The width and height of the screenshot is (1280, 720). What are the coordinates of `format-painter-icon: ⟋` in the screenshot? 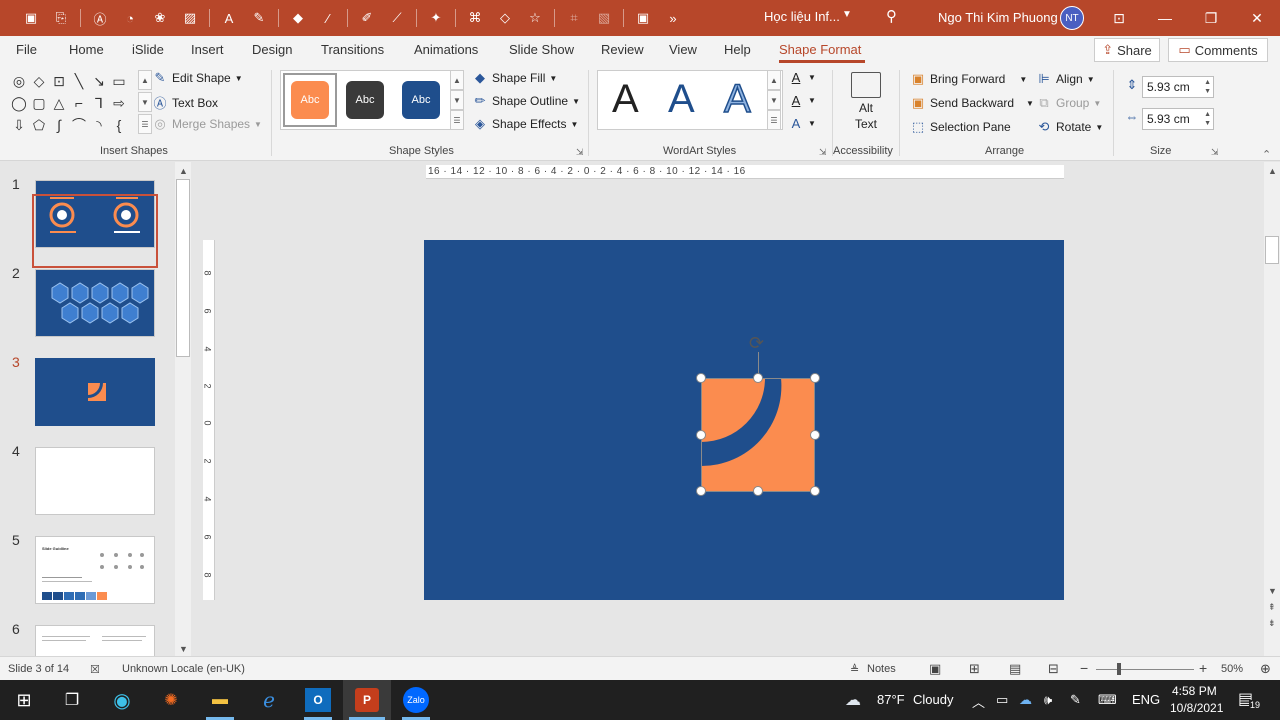 It's located at (397, 18).